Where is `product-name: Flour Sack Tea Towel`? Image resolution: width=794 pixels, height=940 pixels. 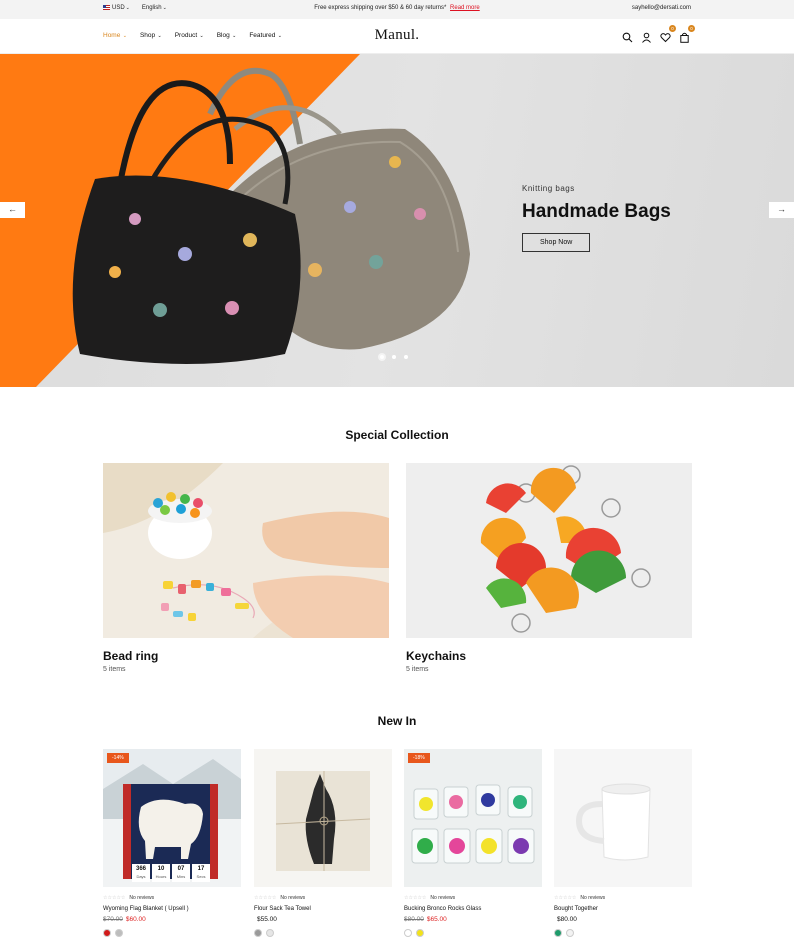 product-name: Flour Sack Tea Towel is located at coordinates (323, 909).